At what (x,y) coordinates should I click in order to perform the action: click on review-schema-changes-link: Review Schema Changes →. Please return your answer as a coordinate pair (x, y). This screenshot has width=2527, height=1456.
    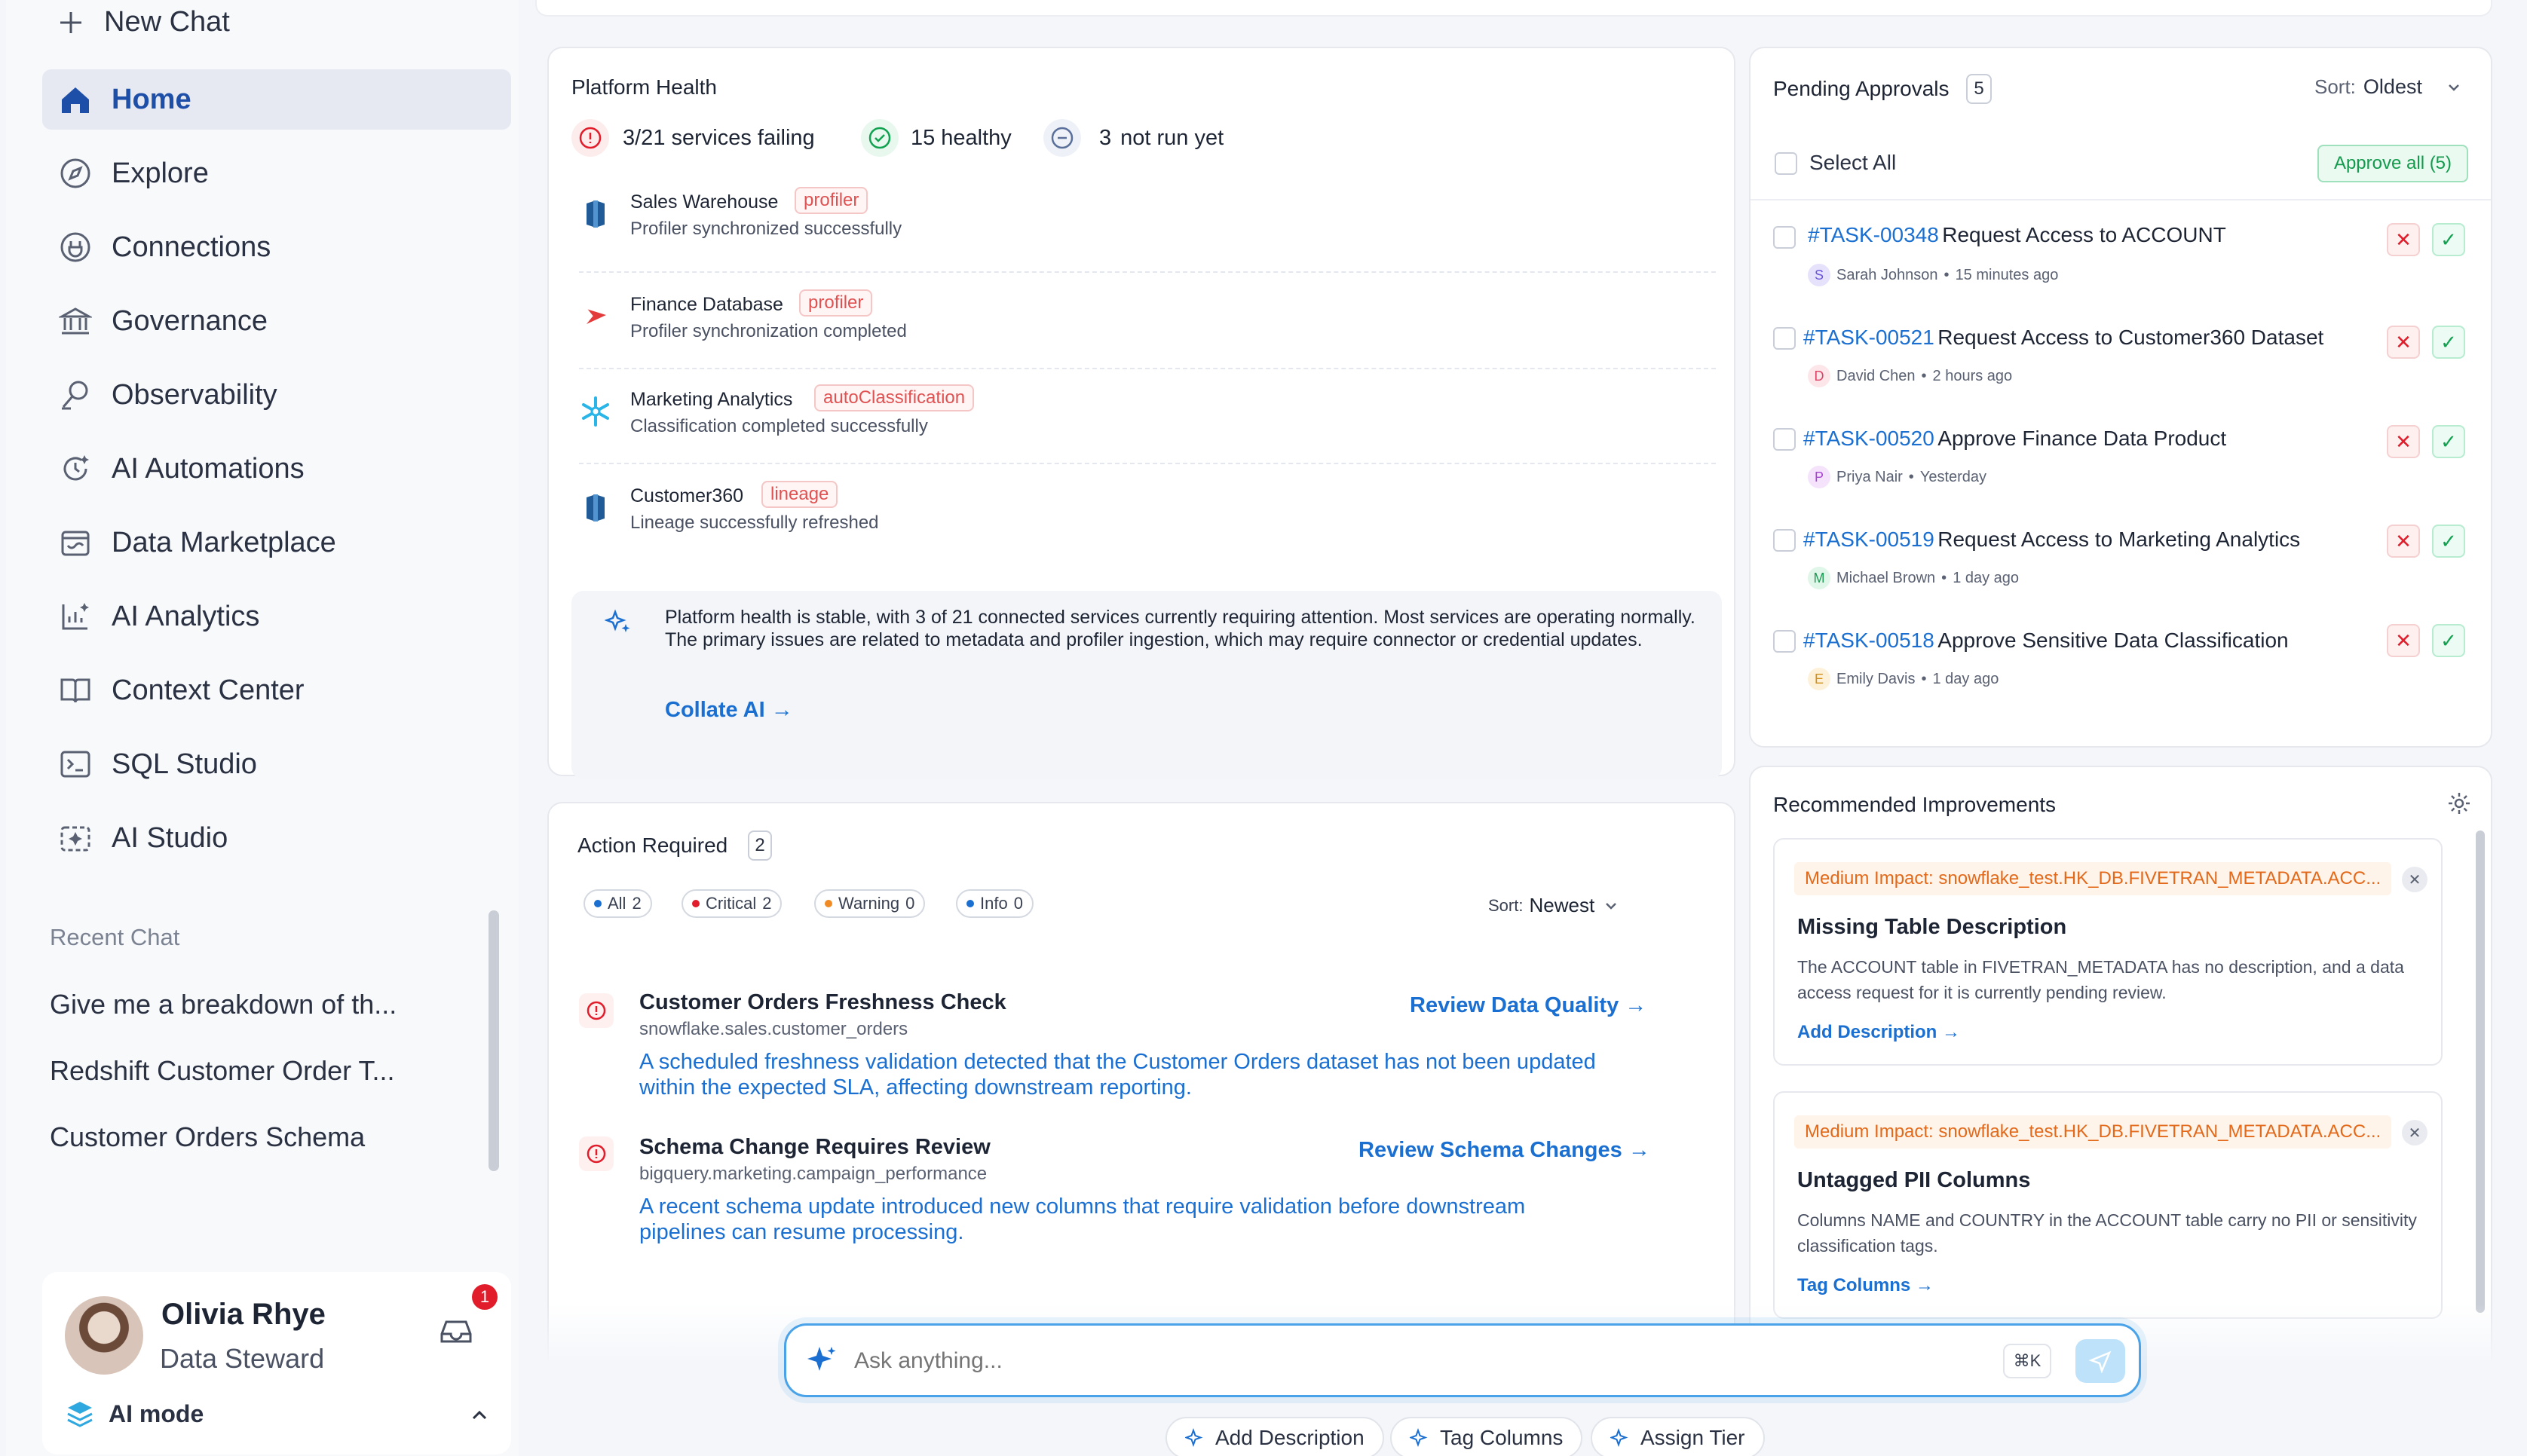
    Looking at the image, I should click on (1504, 1150).